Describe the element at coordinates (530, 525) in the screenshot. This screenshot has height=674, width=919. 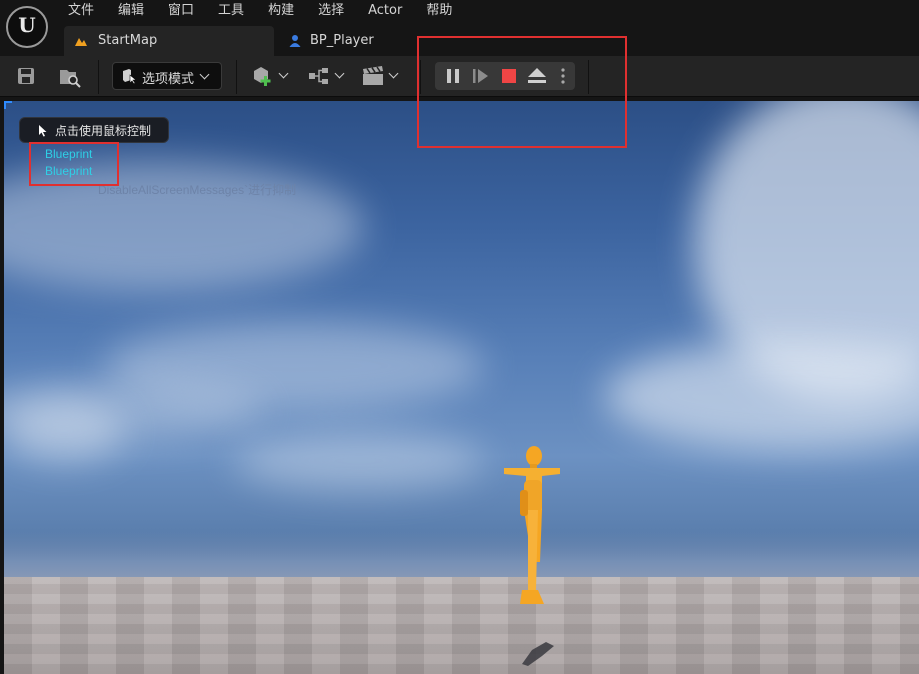
I see `player-mannequin` at that location.